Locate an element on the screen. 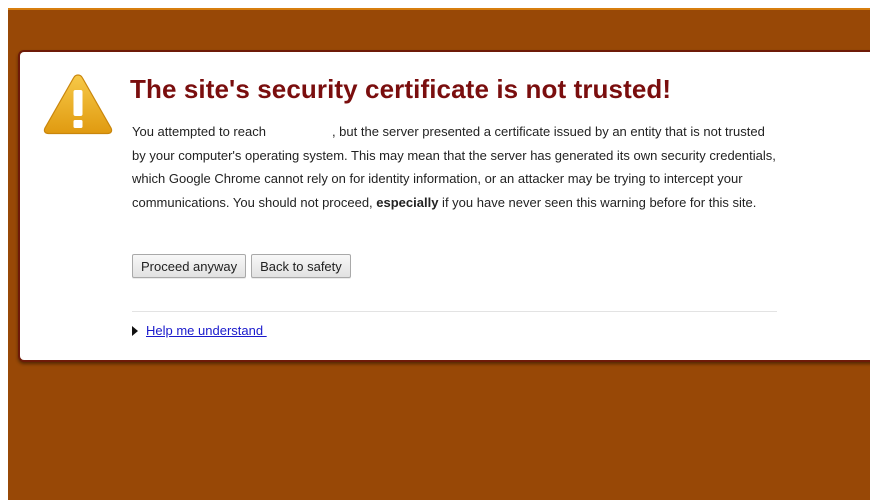 The height and width of the screenshot is (500, 870). proceed-anyway-button: Proceed anyway is located at coordinates (189, 266).